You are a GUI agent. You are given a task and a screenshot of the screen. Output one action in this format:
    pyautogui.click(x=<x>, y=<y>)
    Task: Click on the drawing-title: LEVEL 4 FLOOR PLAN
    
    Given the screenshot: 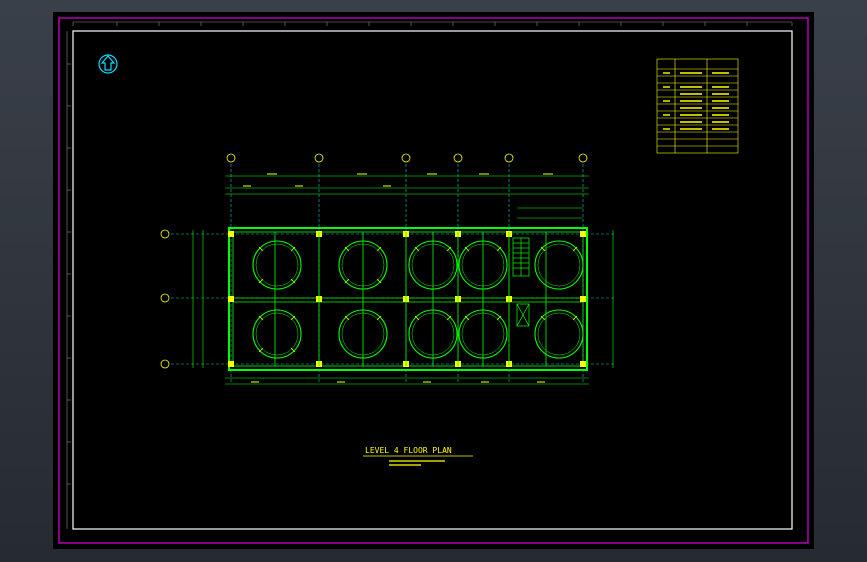 What is the action you would take?
    pyautogui.click(x=408, y=450)
    